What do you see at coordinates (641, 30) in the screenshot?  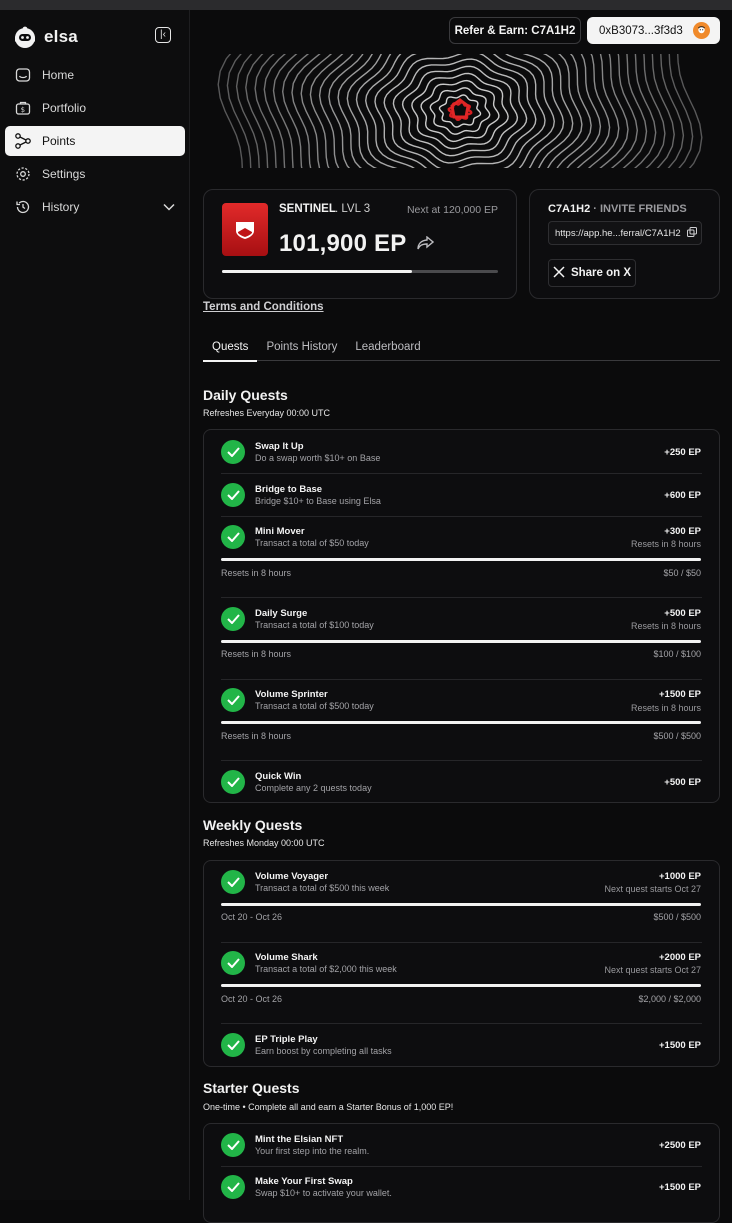 I see `wallet-address: 0xB3073...3f3d3` at bounding box center [641, 30].